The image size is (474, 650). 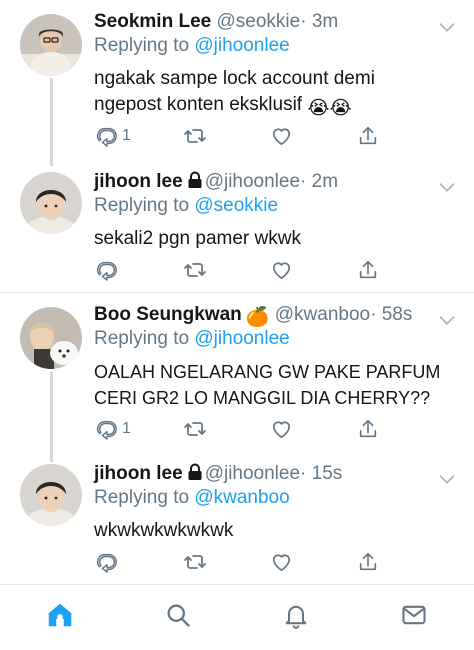 I want to click on display-name: Boo Seungkwan, so click(x=168, y=314).